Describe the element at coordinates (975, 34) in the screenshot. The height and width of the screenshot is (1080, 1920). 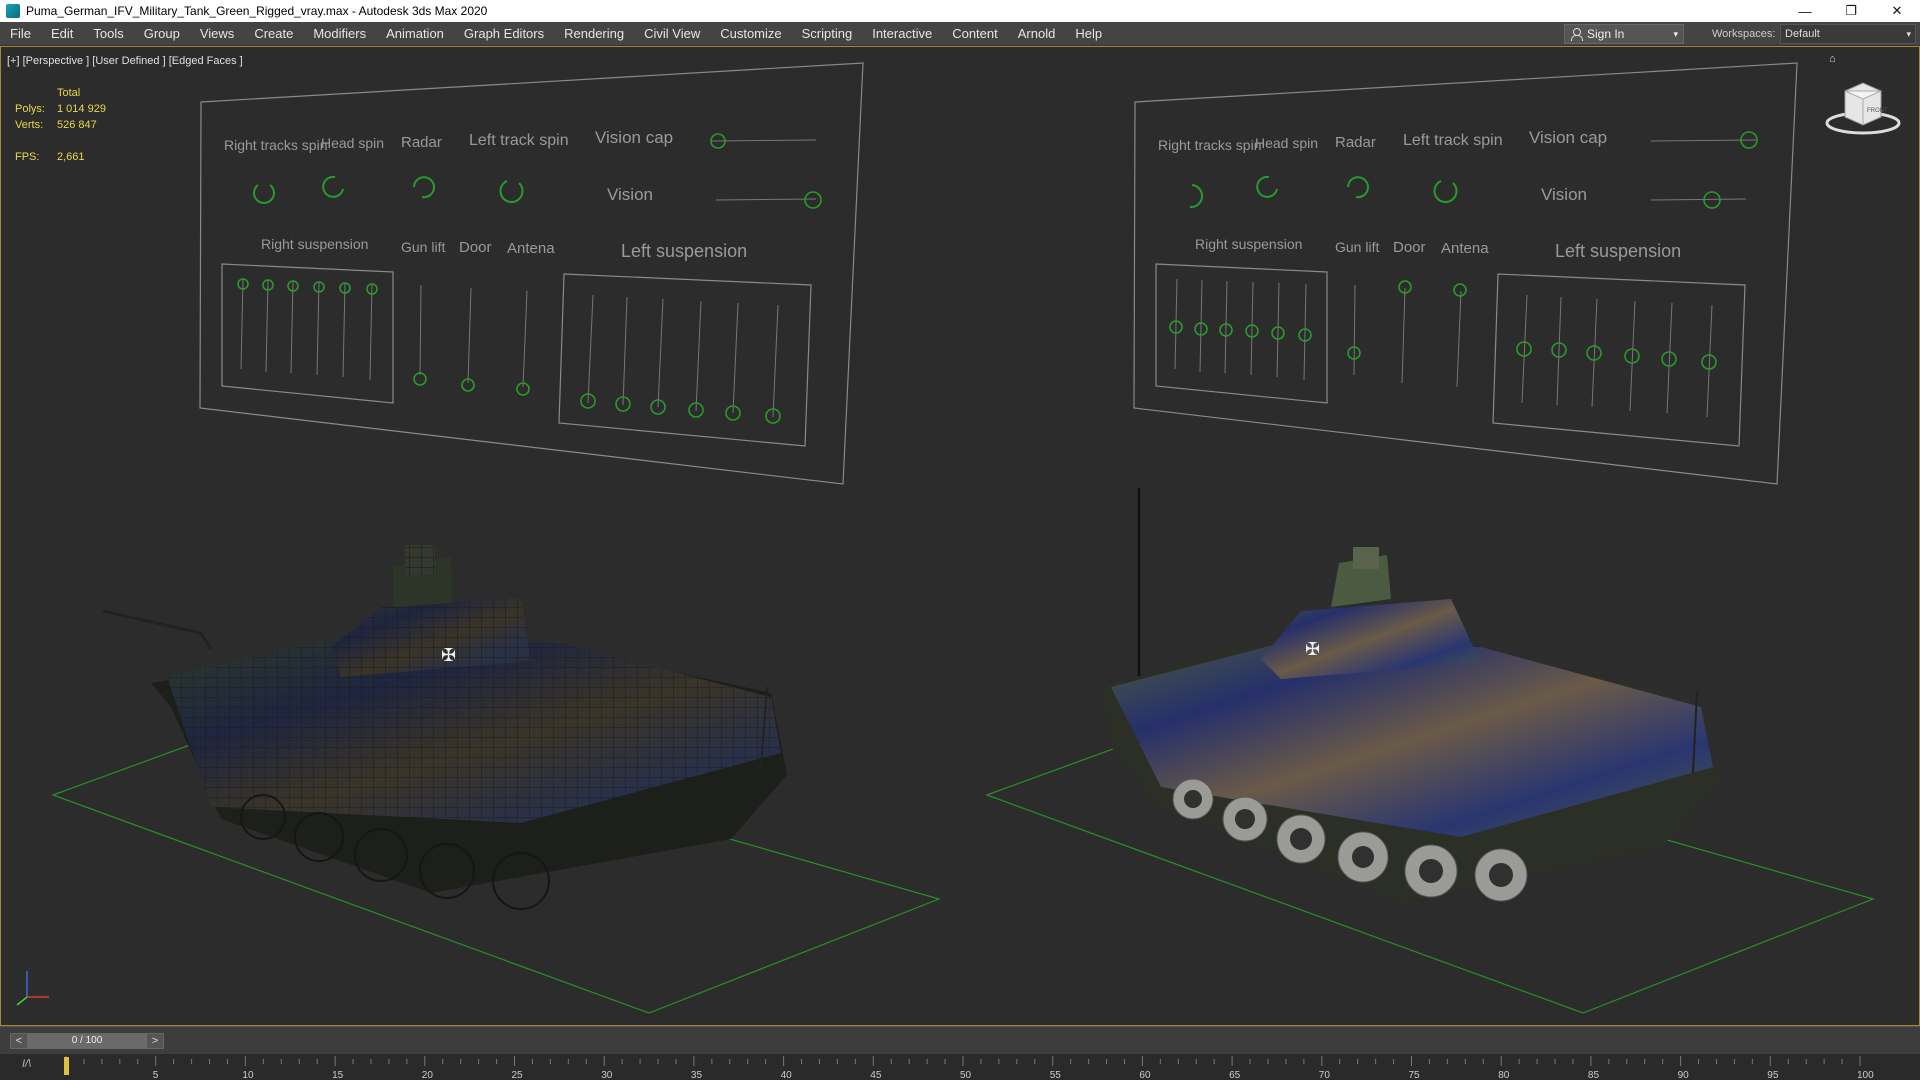
I see `menu-content: Content` at that location.